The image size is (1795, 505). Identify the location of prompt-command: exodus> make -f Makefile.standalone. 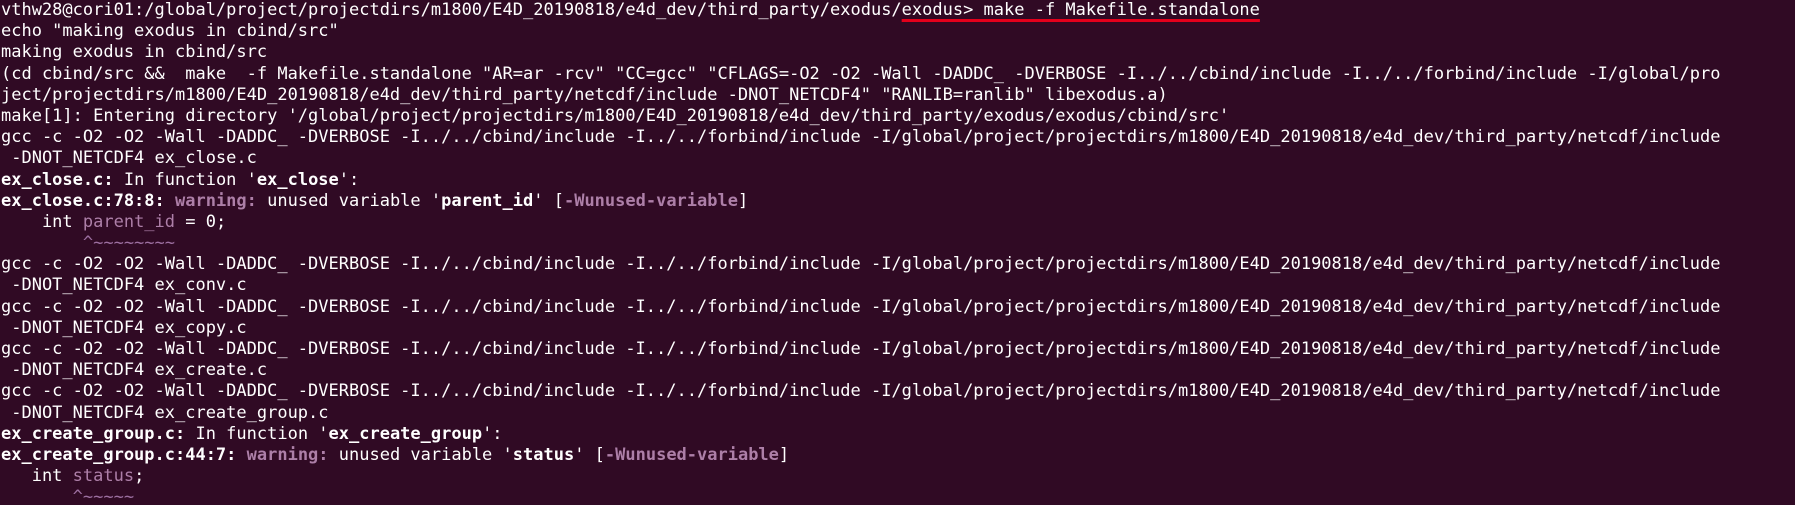
(1080, 10).